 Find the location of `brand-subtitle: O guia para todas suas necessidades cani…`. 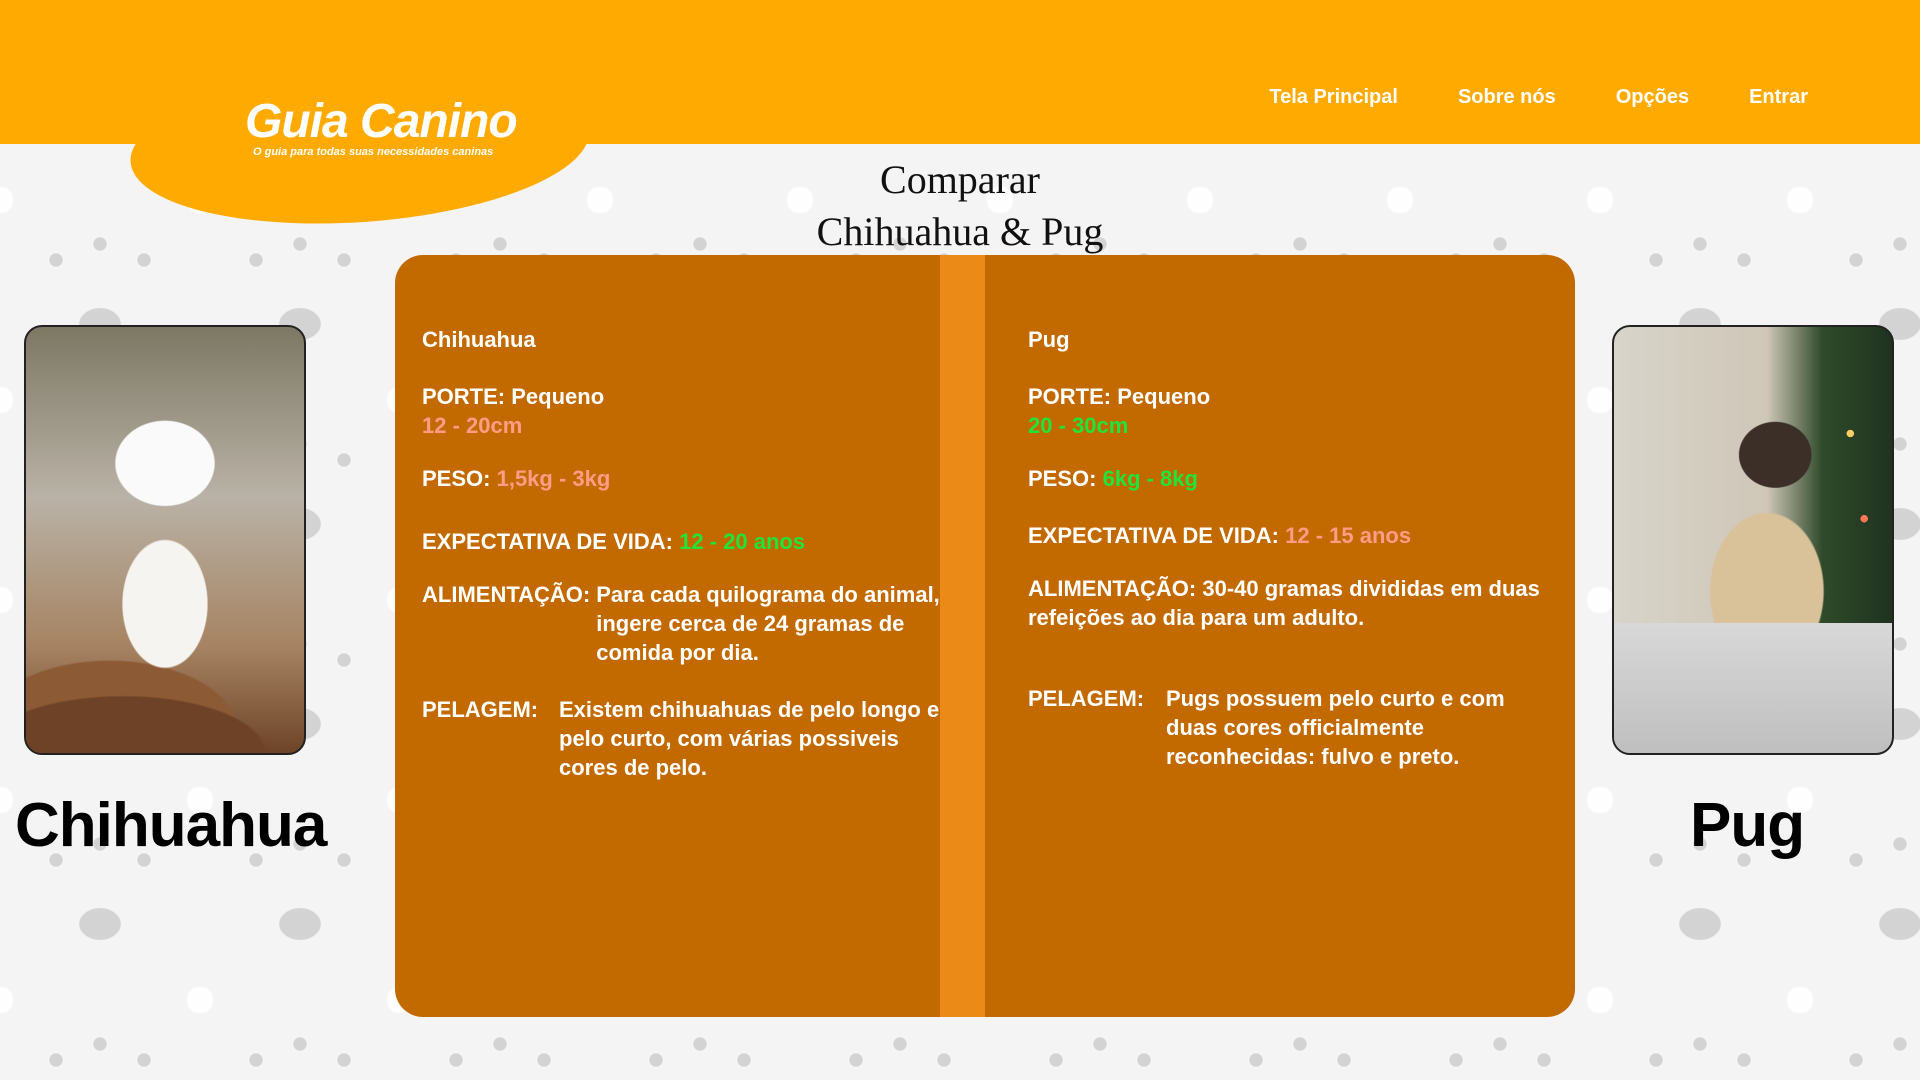

brand-subtitle: O guia para todas suas necessidades cani… is located at coordinates (373, 152).